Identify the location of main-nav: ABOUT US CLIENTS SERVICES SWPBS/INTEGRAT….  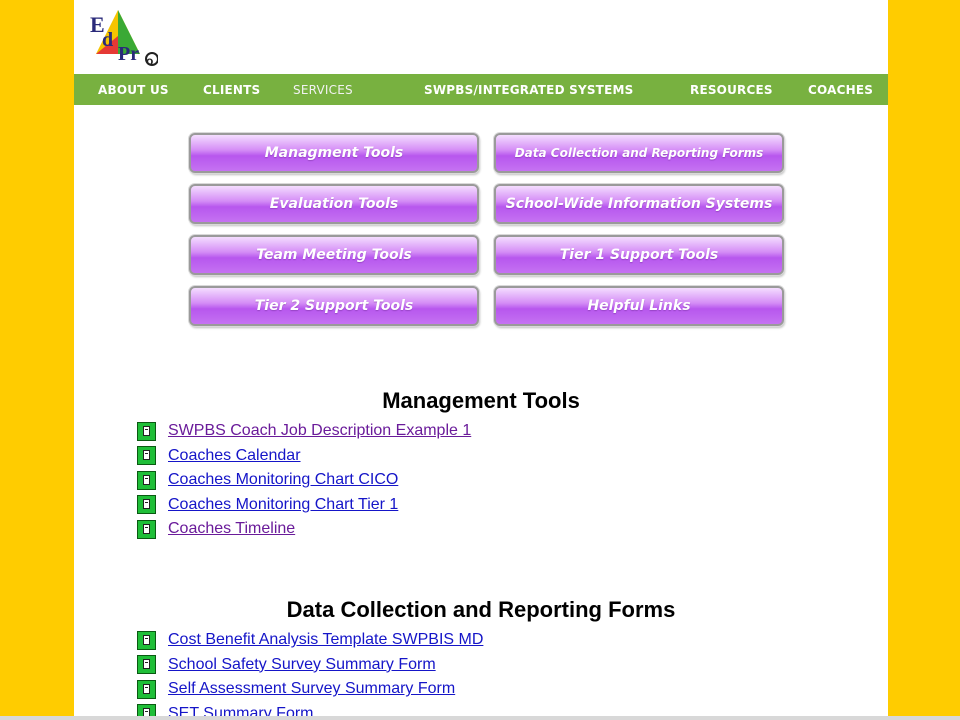
(481, 89).